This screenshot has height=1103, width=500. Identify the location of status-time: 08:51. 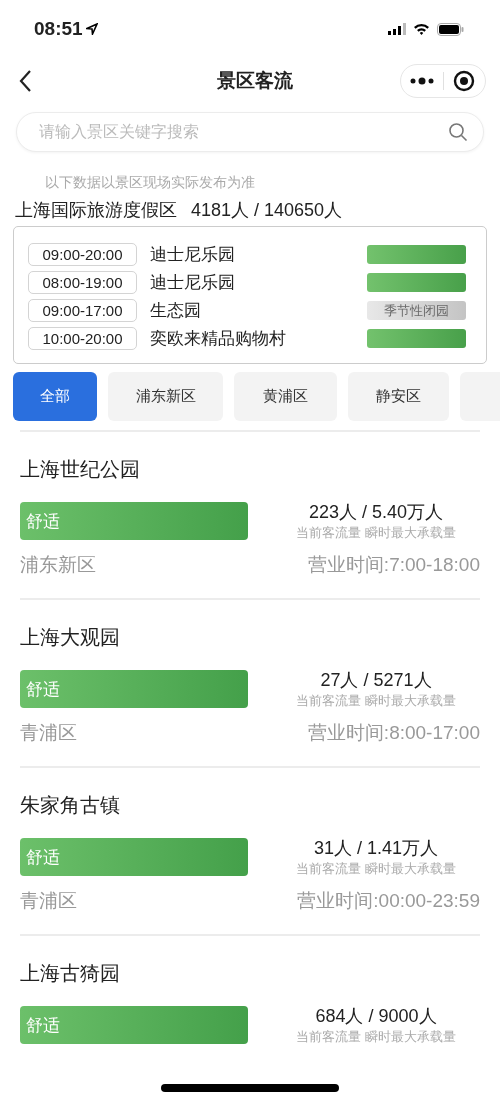
(58, 29).